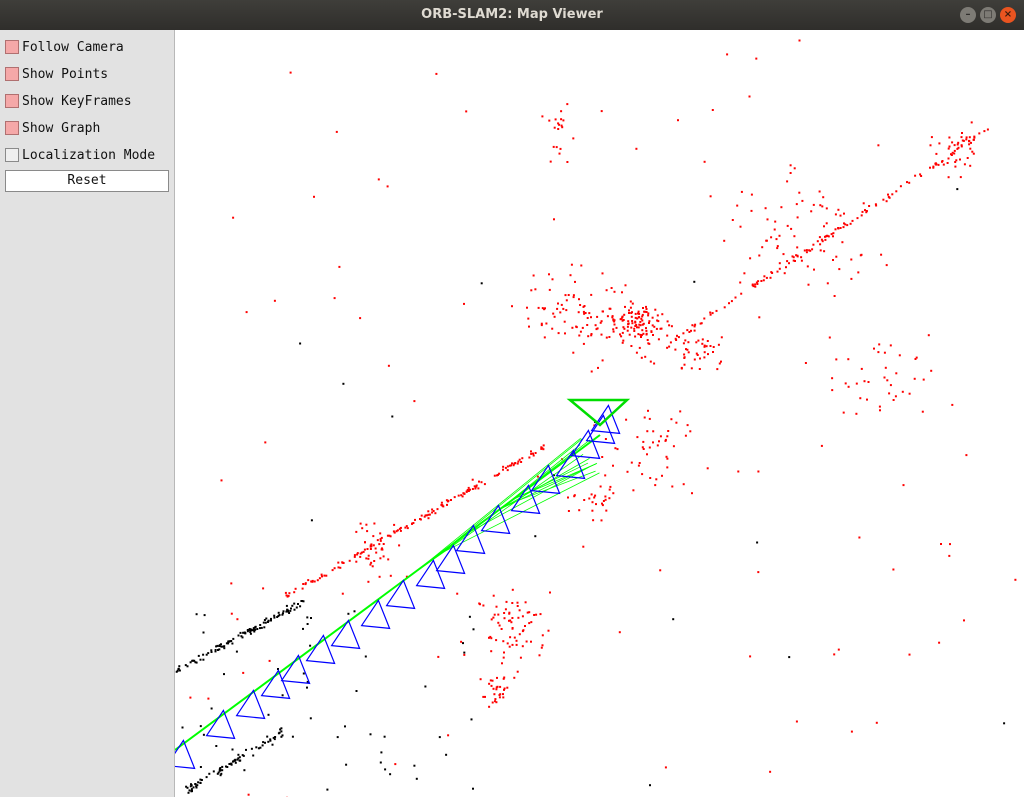 The width and height of the screenshot is (1024, 797). Describe the element at coordinates (12, 74) in the screenshot. I see `show-points-box` at that location.